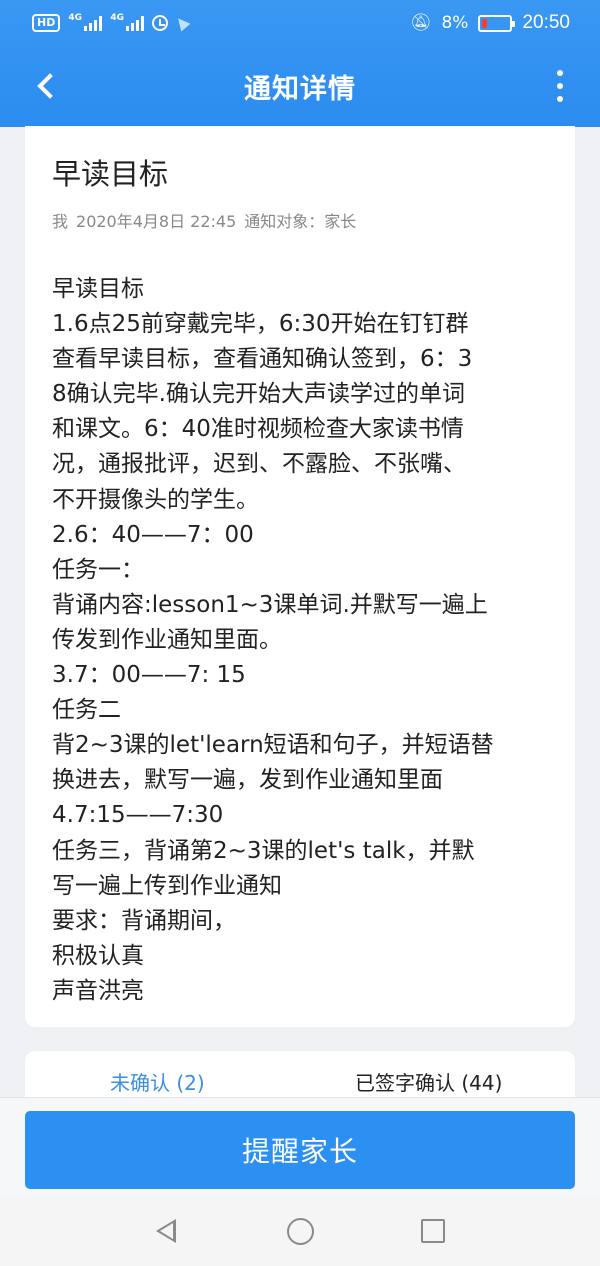 The height and width of the screenshot is (1266, 600). I want to click on status-left: HD 4G 4G, so click(111, 22).